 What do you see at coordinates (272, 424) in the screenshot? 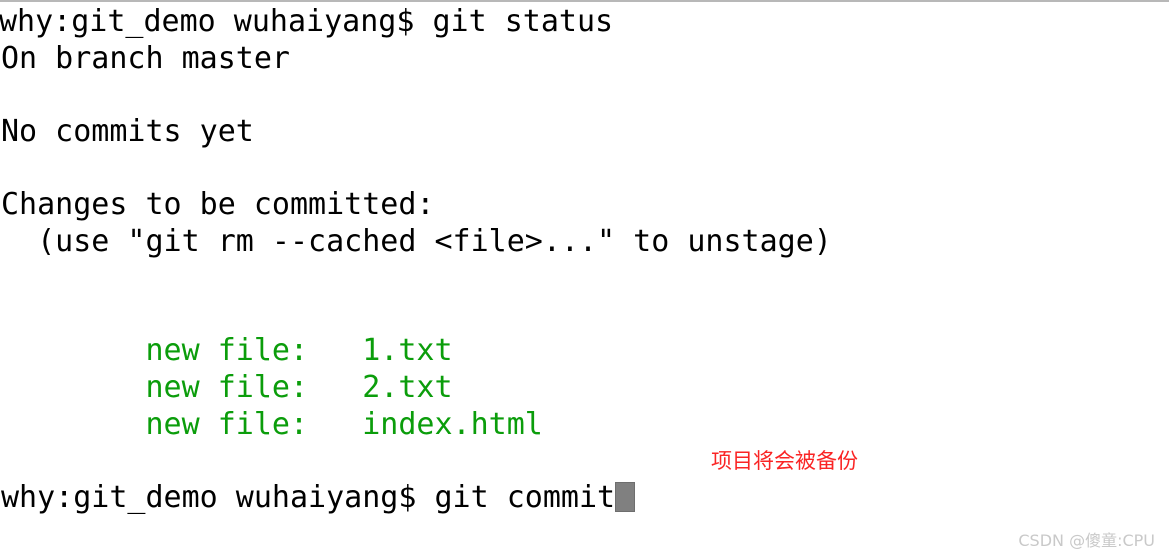
I see `terminal-line-staged-file-3: new file: index.html` at bounding box center [272, 424].